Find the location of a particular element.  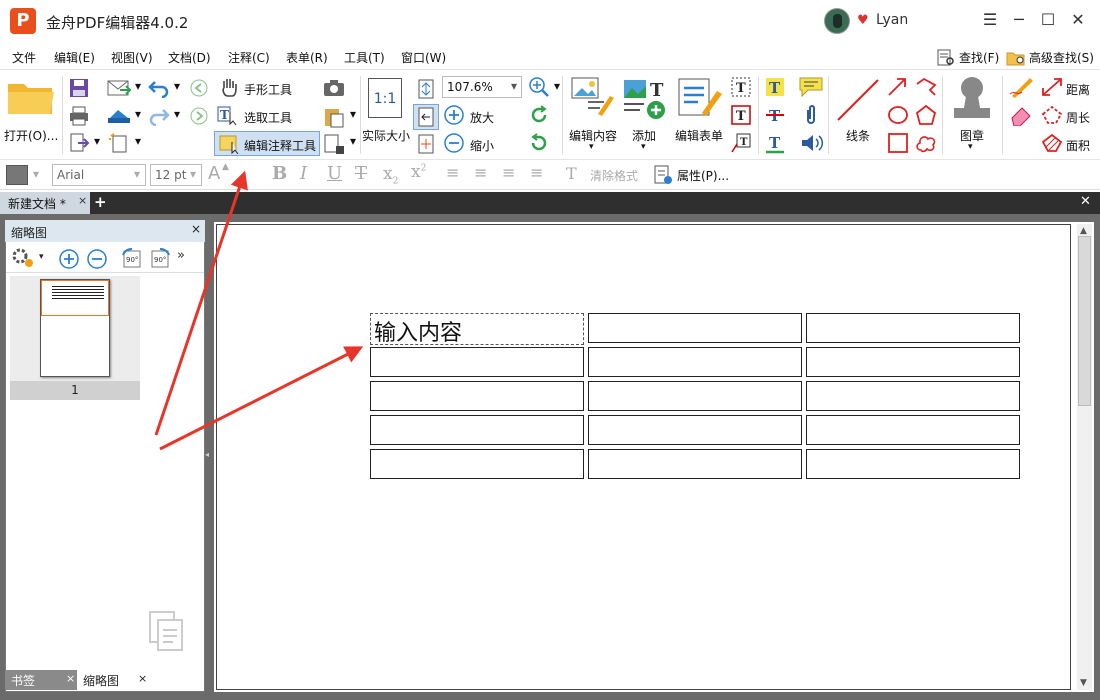

advanced-find-button: 高级查找(S) is located at coordinates (1050, 58).